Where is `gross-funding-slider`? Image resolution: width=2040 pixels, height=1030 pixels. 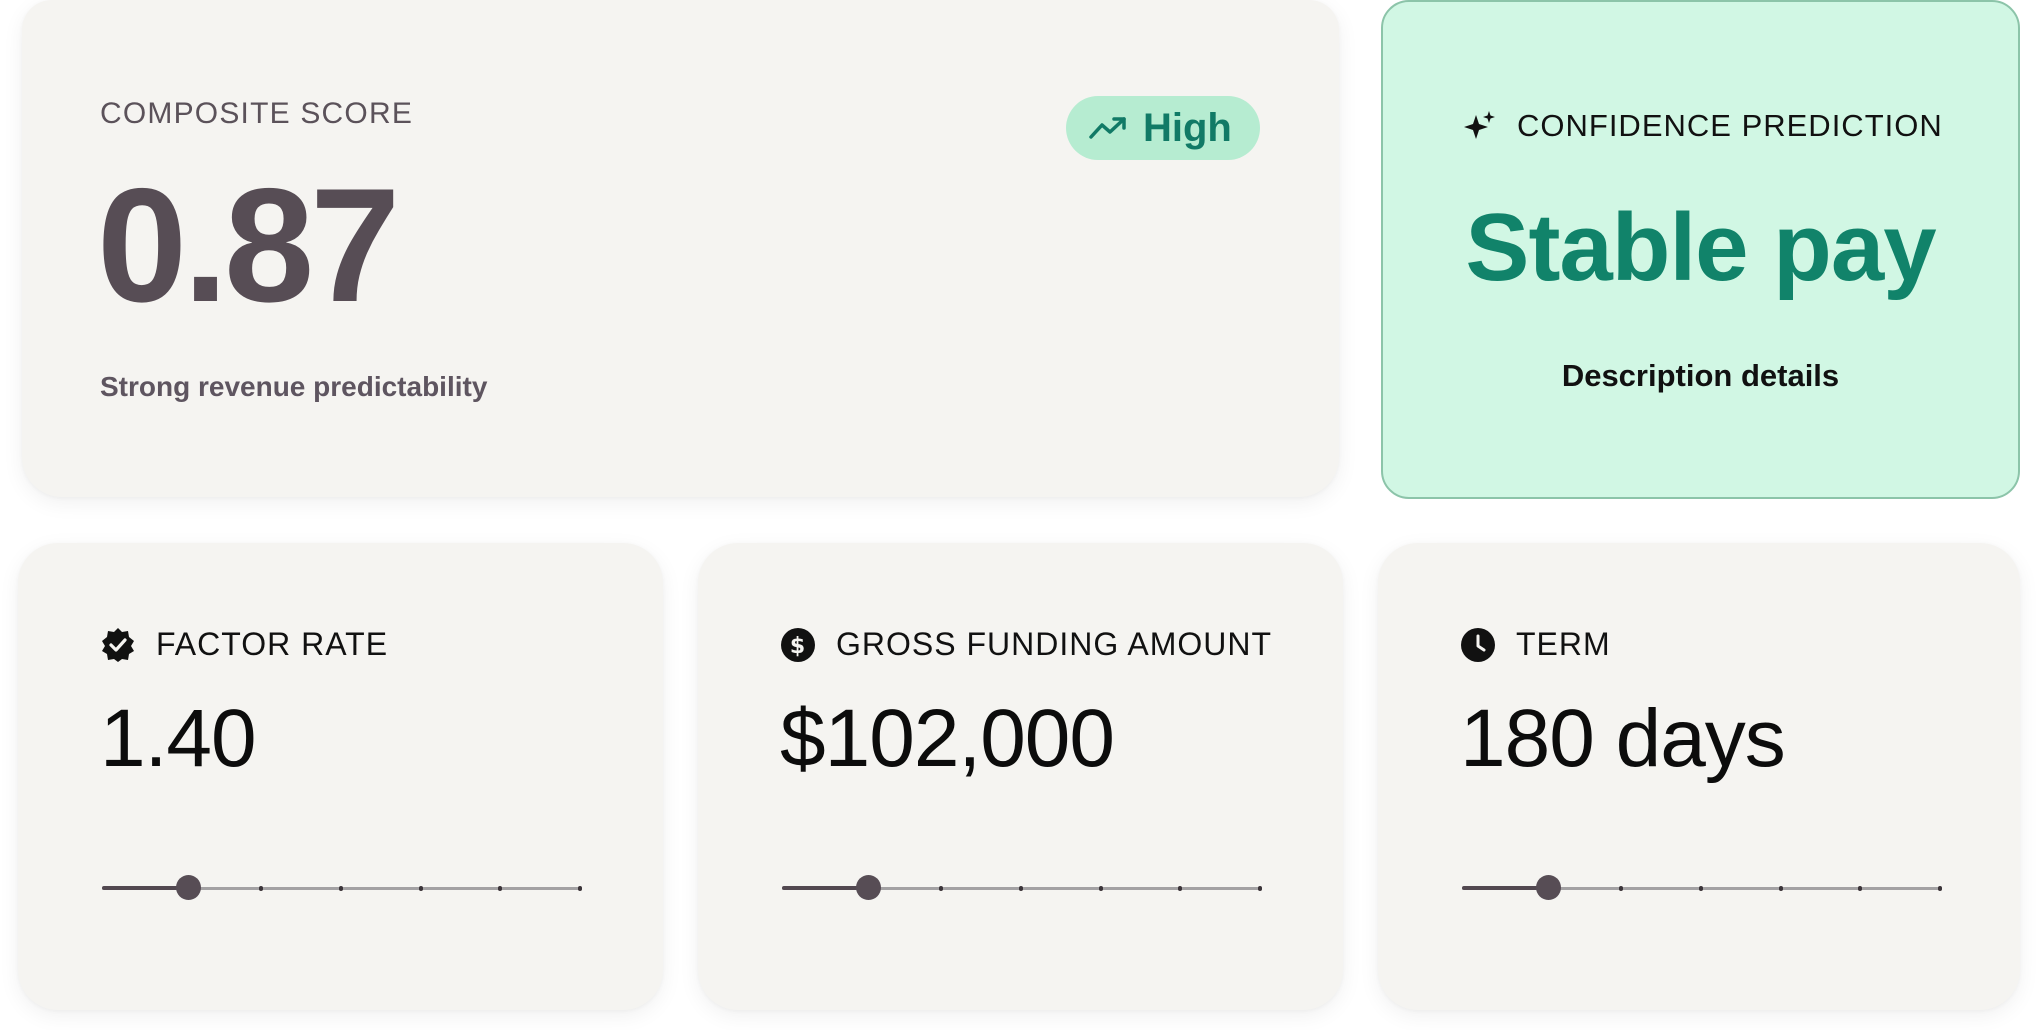
gross-funding-slider is located at coordinates (1022, 888).